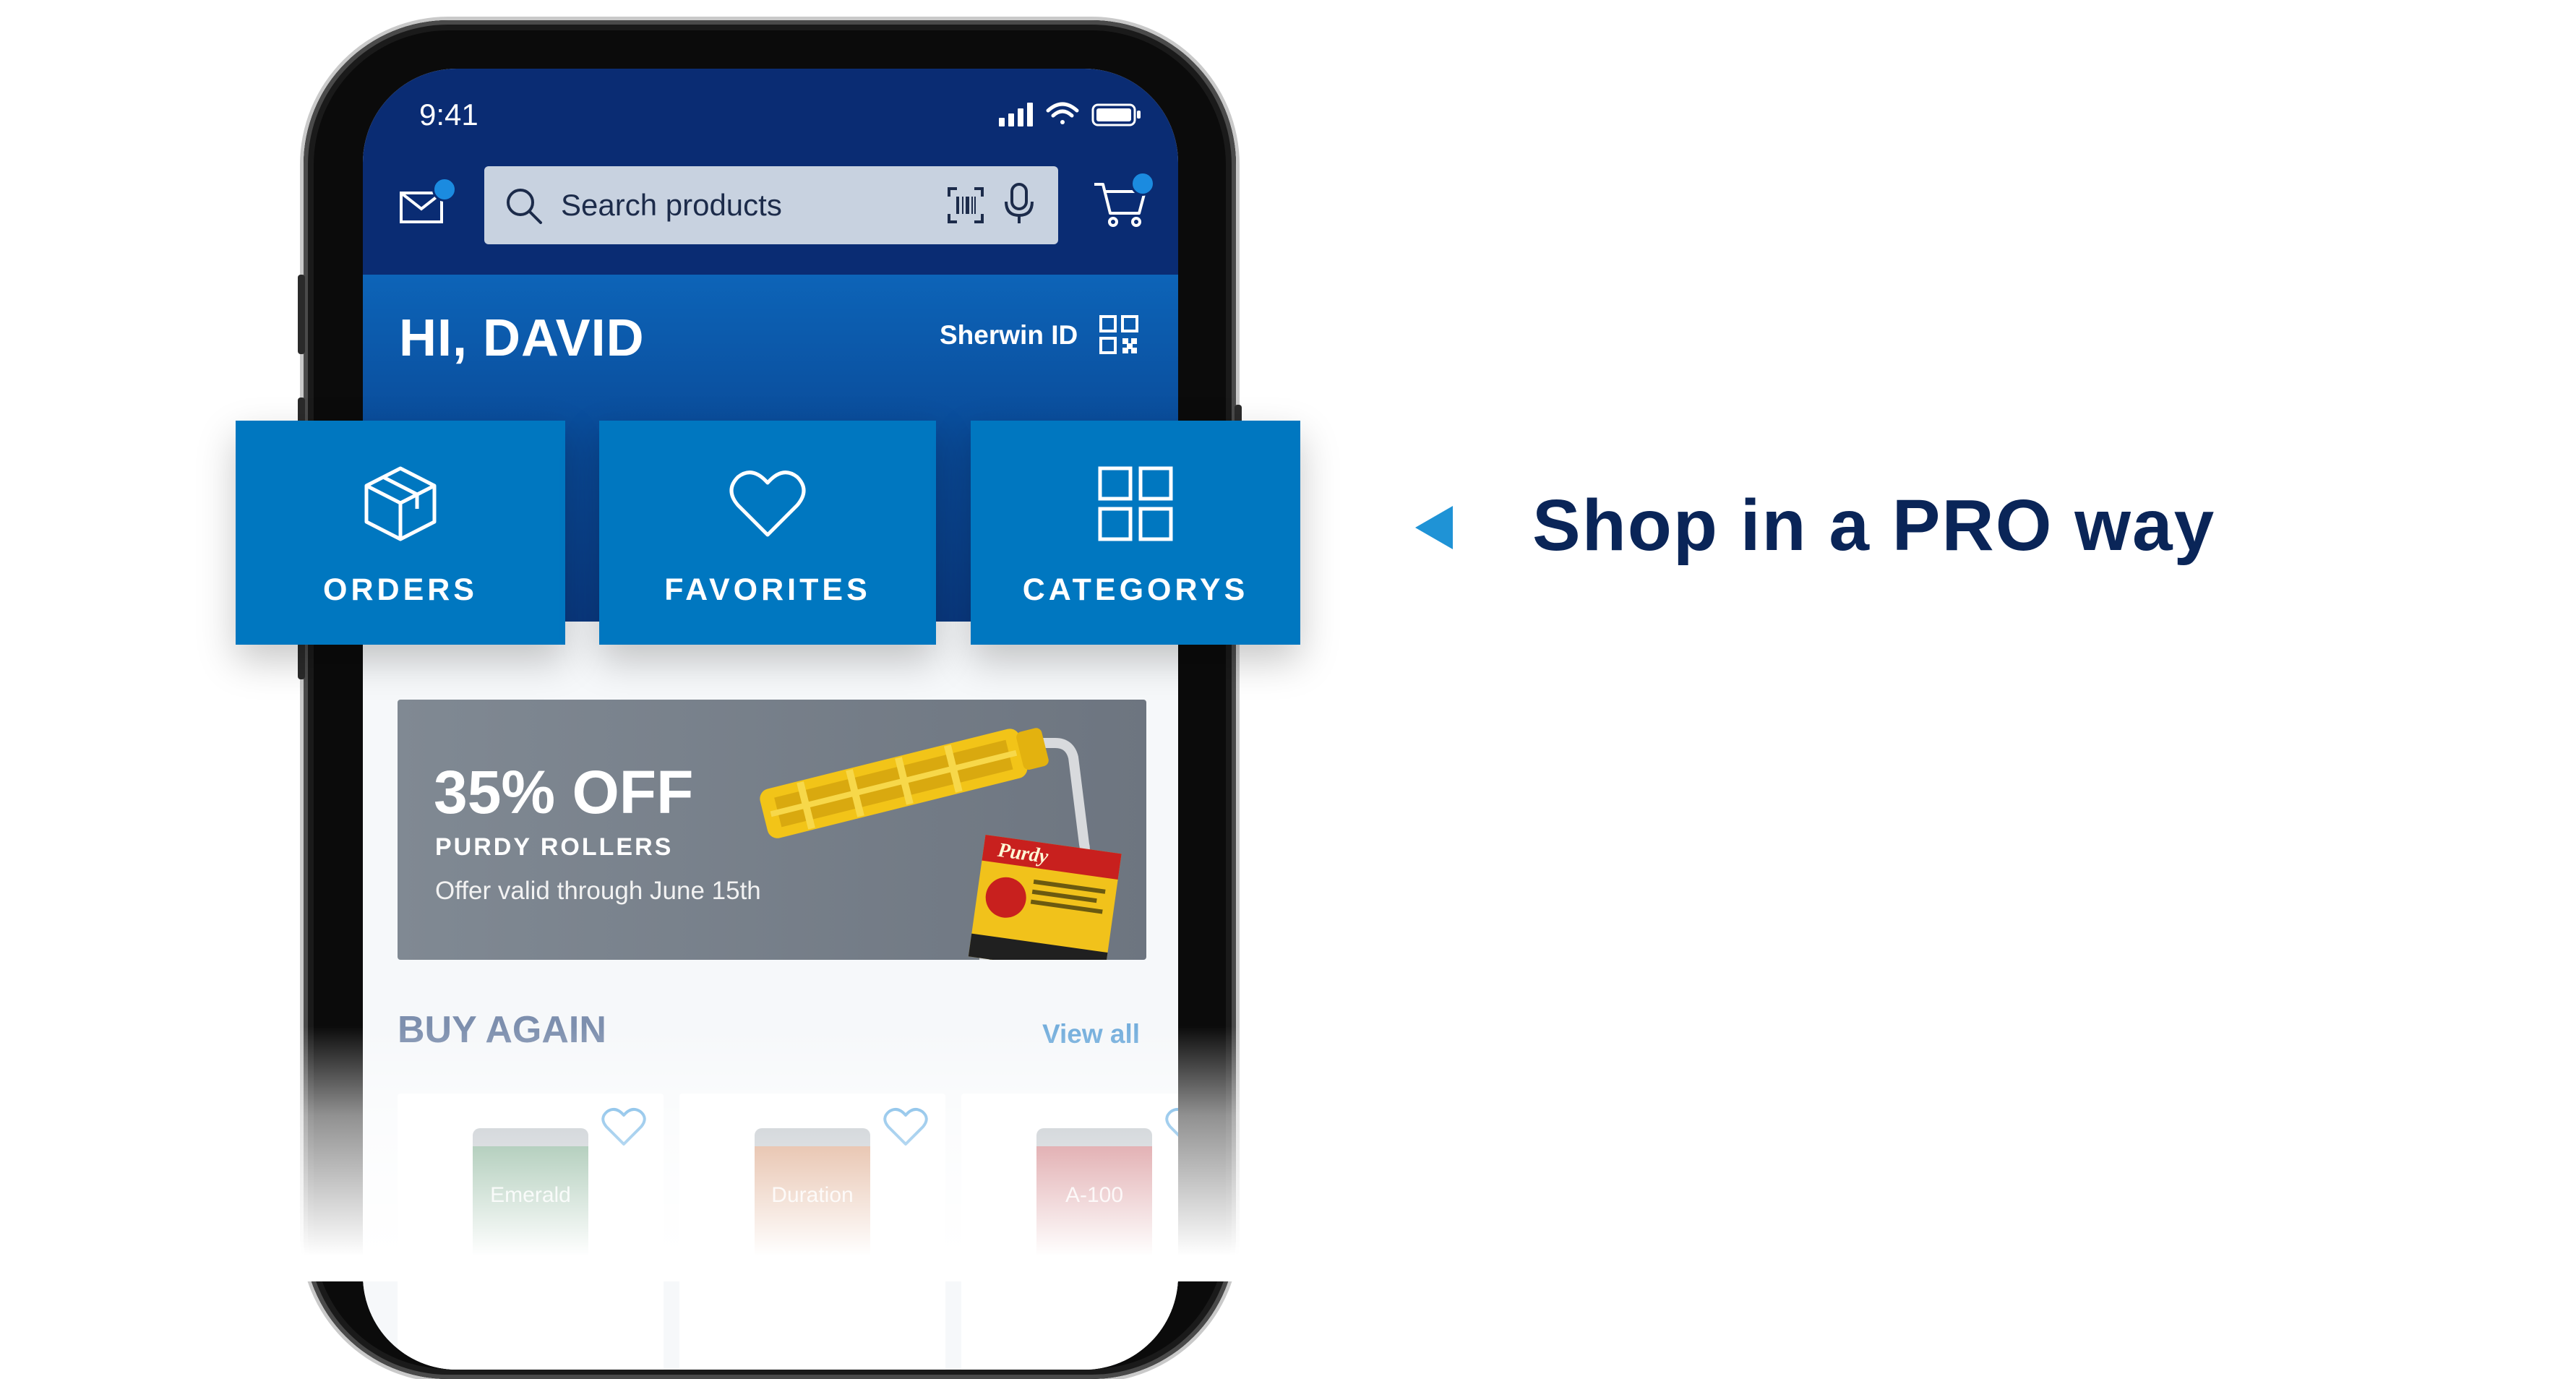  I want to click on paint-can-image: Duration, so click(813, 1204).